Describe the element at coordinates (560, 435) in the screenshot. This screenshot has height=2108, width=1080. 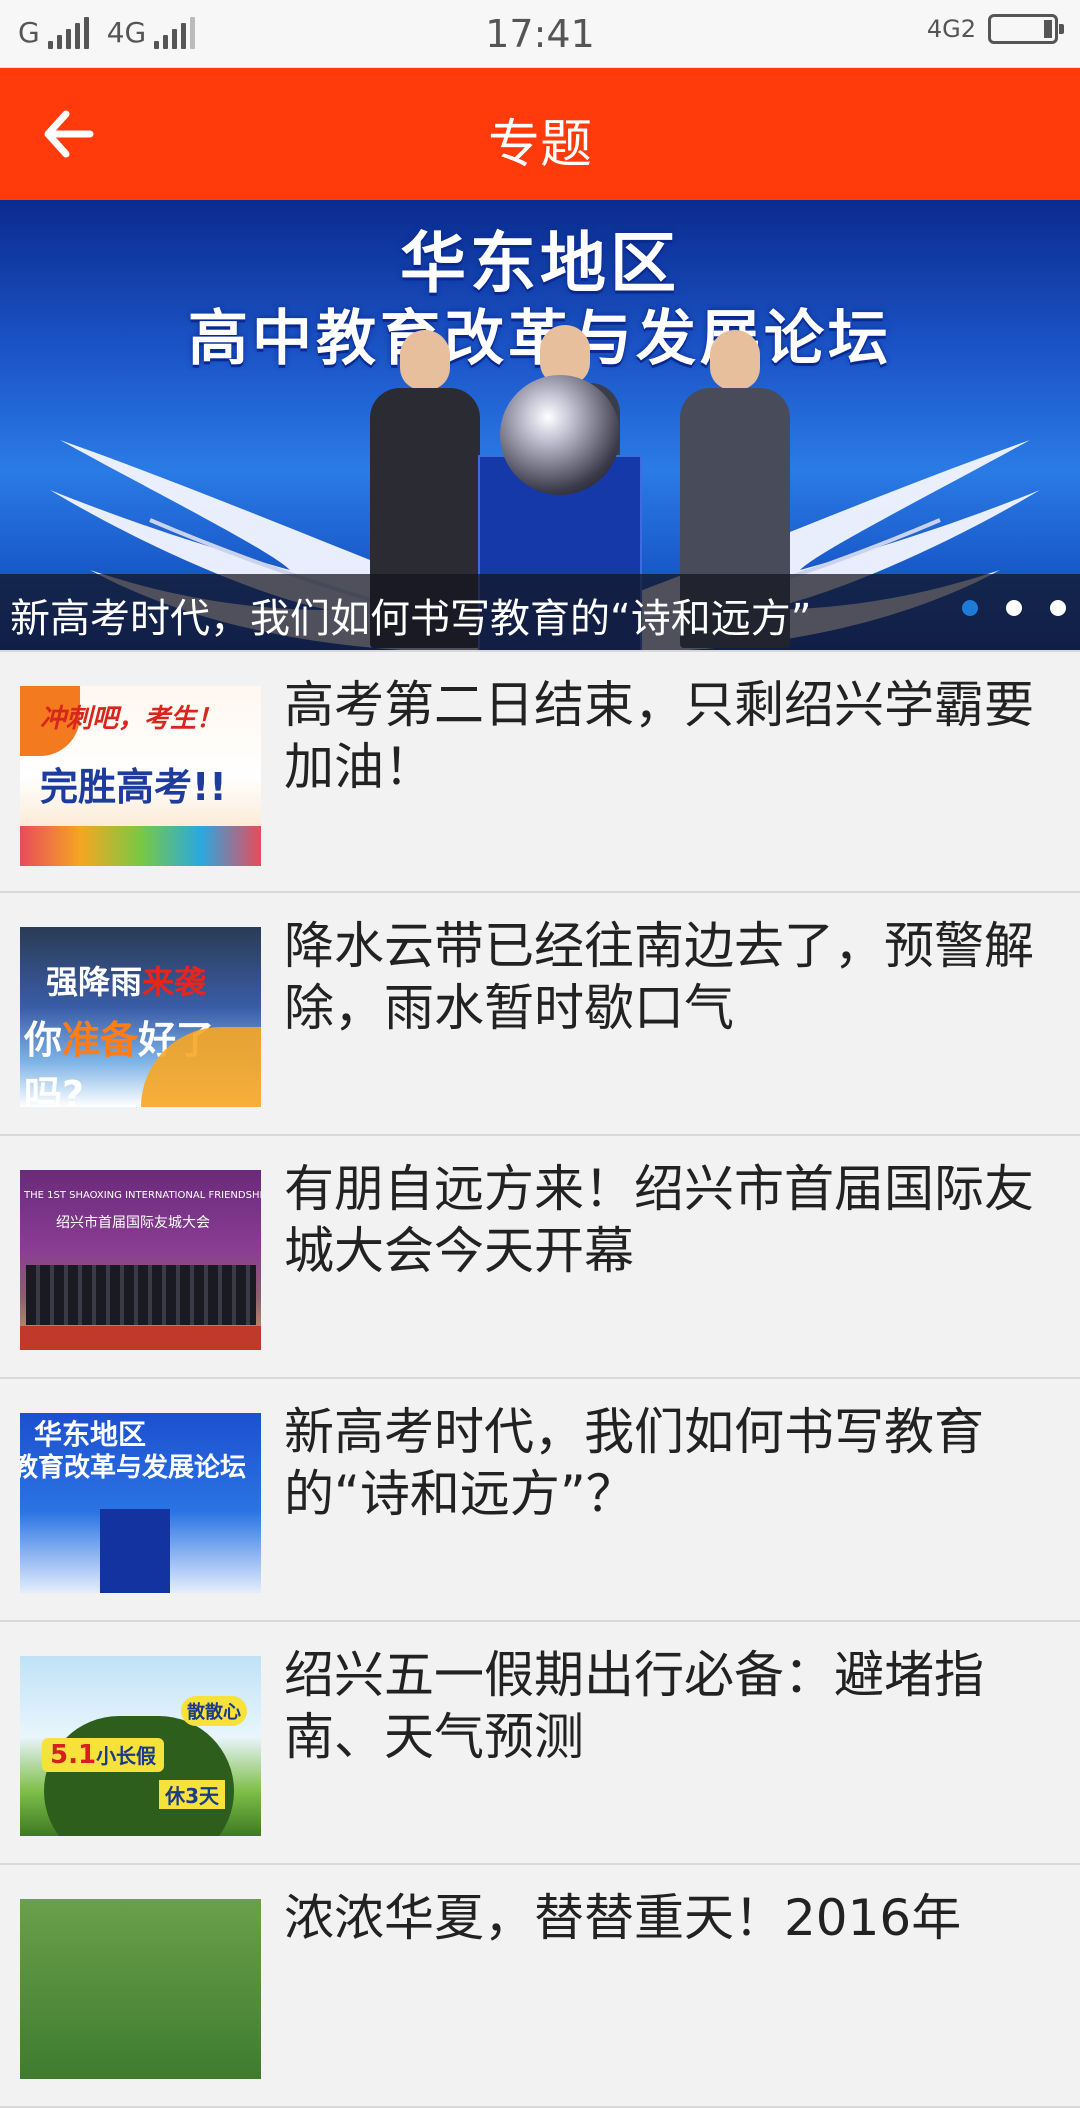
I see `launch-ball-image` at that location.